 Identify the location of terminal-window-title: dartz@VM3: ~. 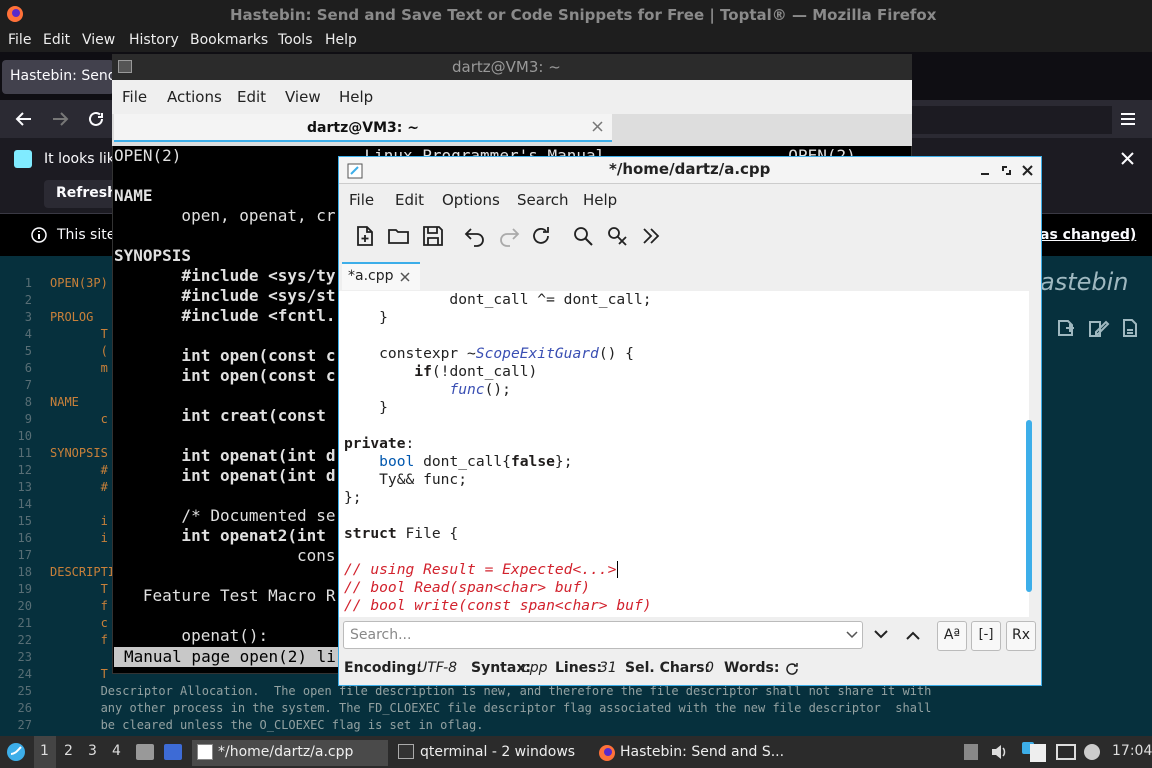
(506, 67).